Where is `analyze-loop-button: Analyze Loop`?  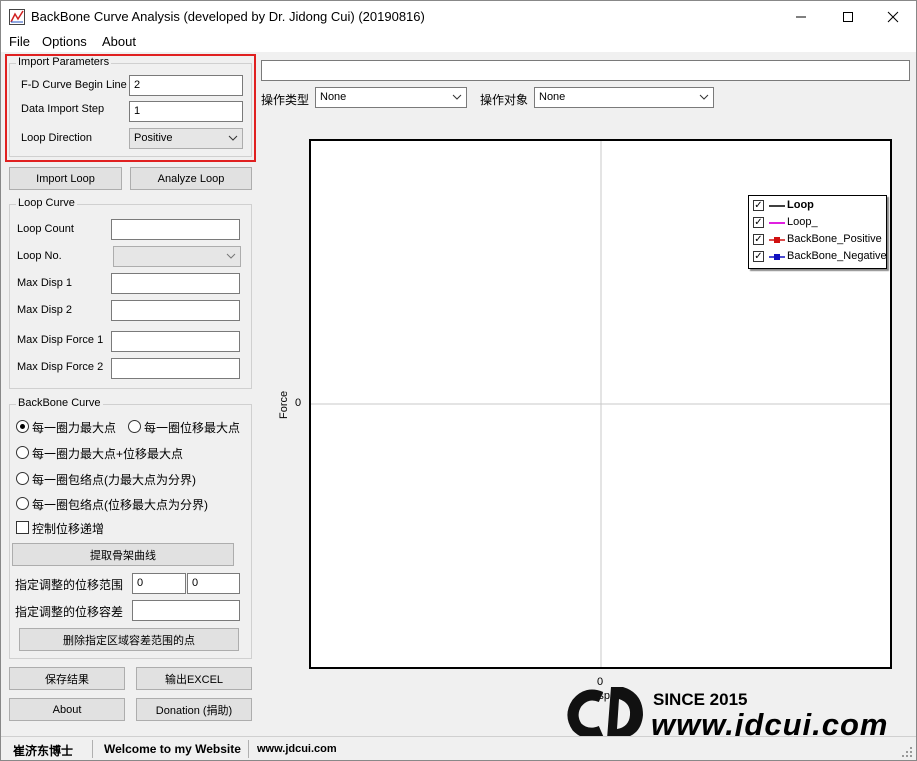
analyze-loop-button: Analyze Loop is located at coordinates (191, 178).